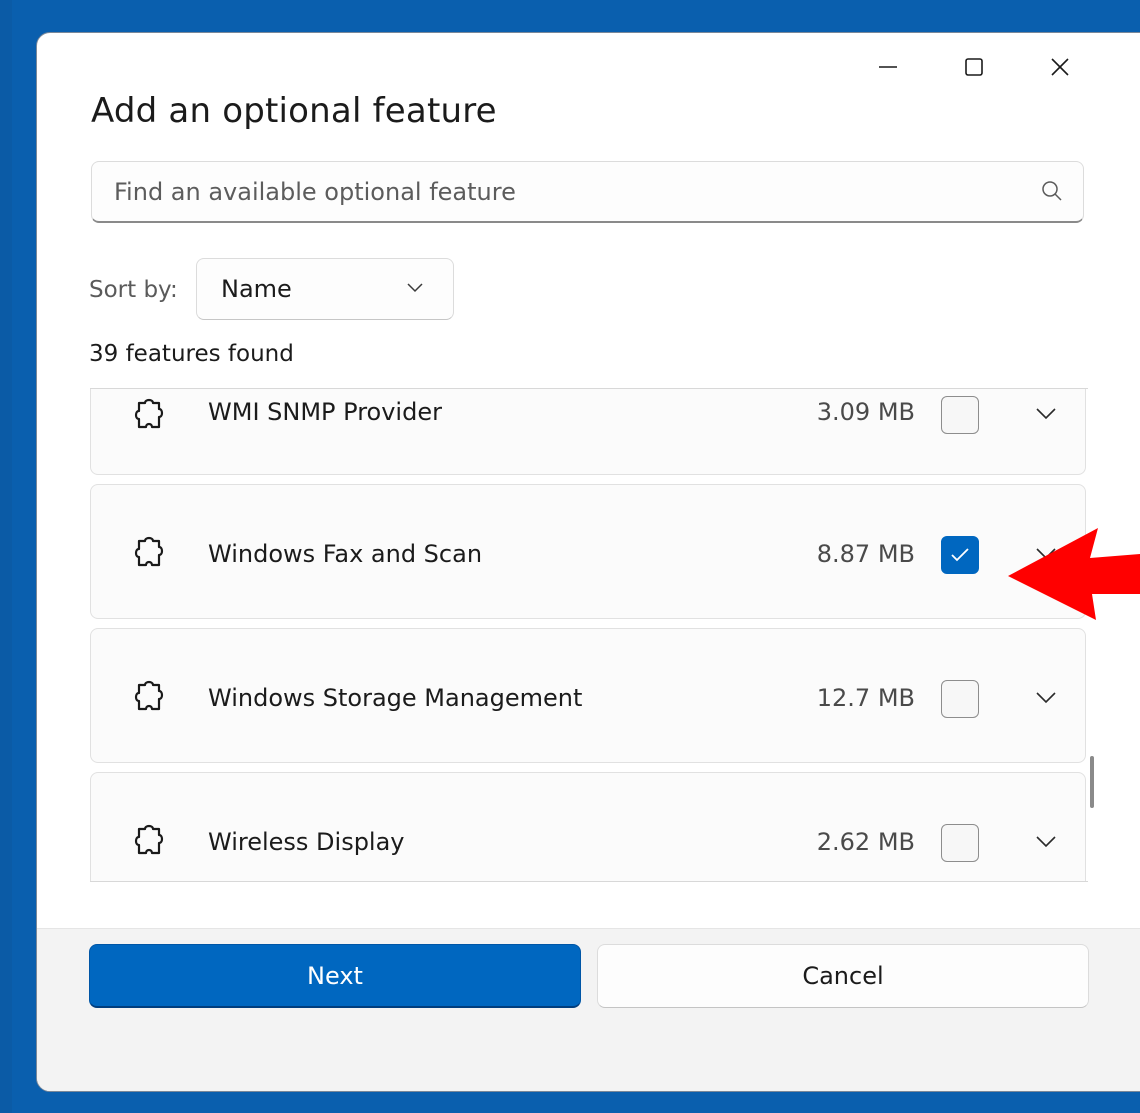 This screenshot has width=1140, height=1113. I want to click on minimize-icon, so click(888, 67).